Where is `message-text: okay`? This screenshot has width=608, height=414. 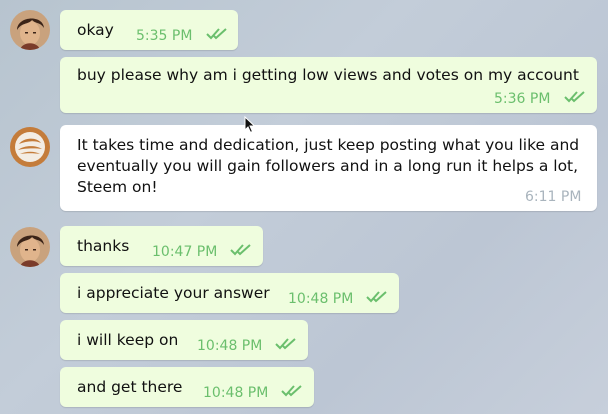 message-text: okay is located at coordinates (95, 30).